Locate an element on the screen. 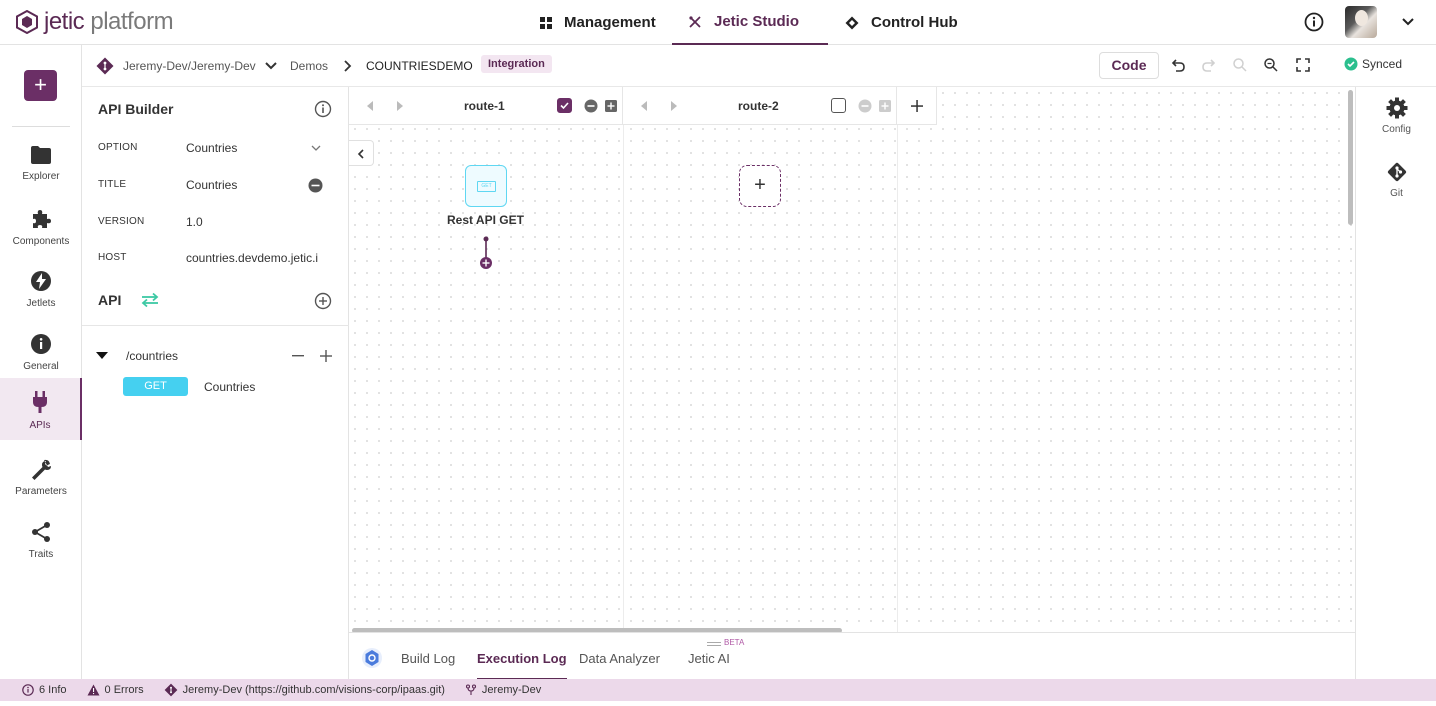 The width and height of the screenshot is (1436, 706). route-1-checkbox is located at coordinates (564, 105).